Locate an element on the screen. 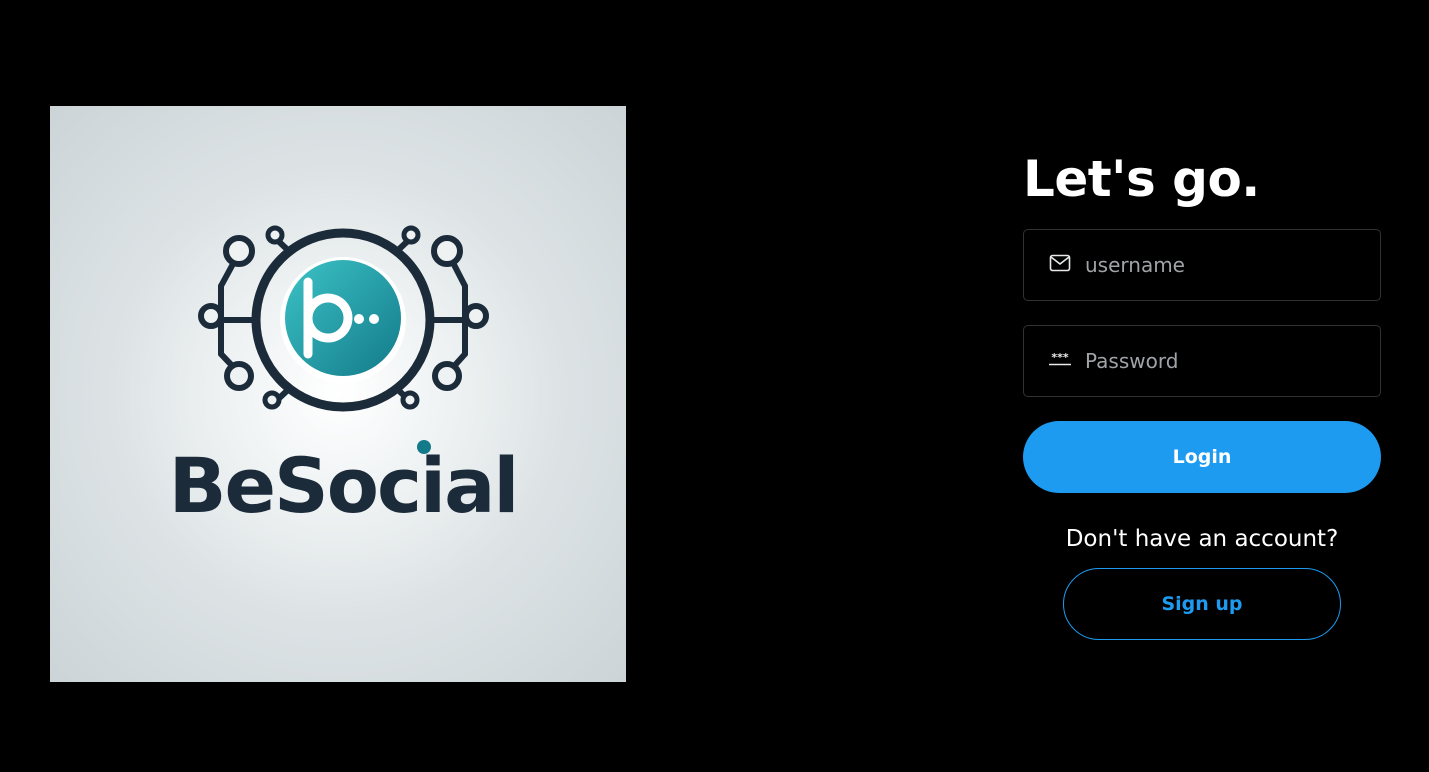 The width and height of the screenshot is (1429, 772). username-field is located at coordinates (1202, 265).